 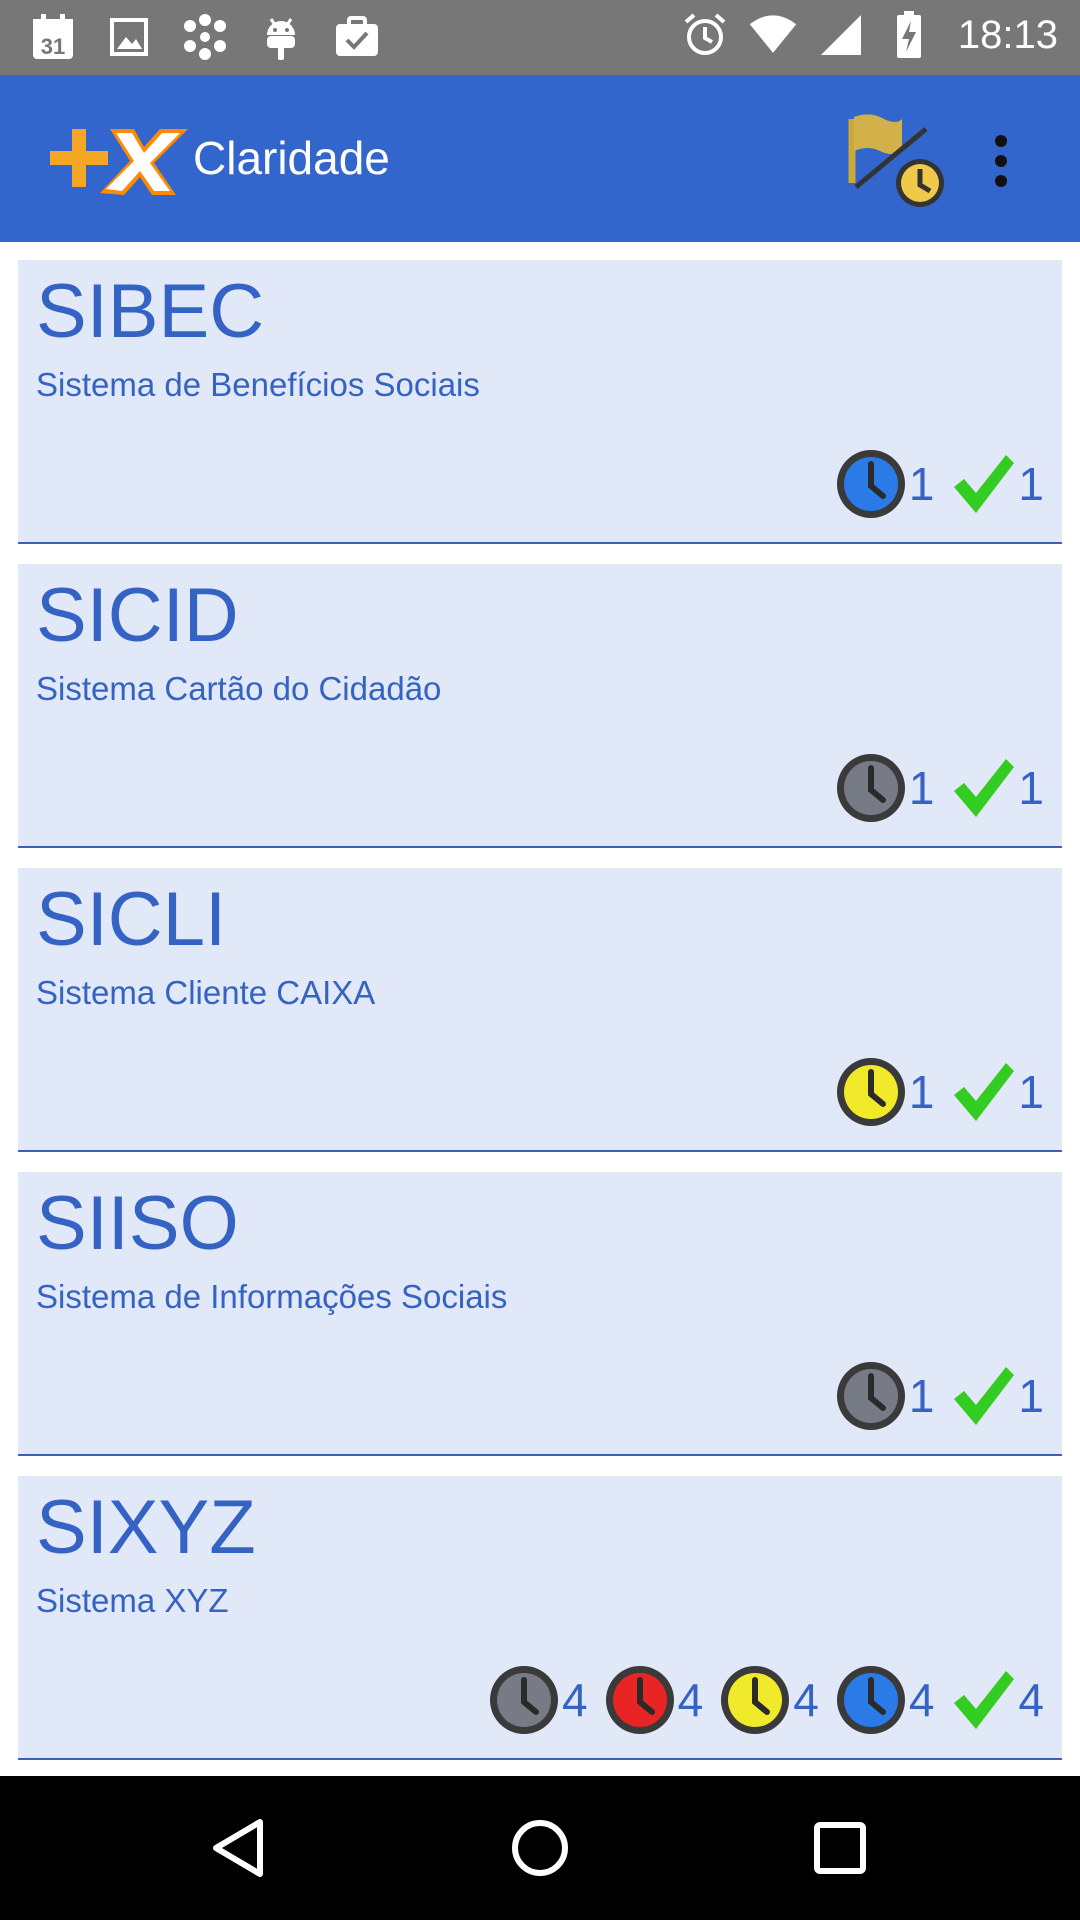 I want to click on android-icon, so click(x=281, y=37).